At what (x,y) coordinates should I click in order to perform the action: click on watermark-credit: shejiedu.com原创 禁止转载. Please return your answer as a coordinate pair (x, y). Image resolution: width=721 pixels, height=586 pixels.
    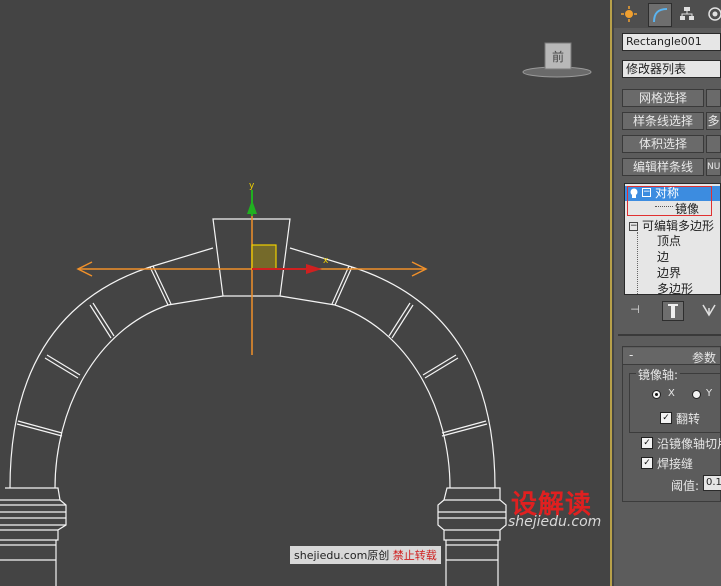
    Looking at the image, I should click on (365, 555).